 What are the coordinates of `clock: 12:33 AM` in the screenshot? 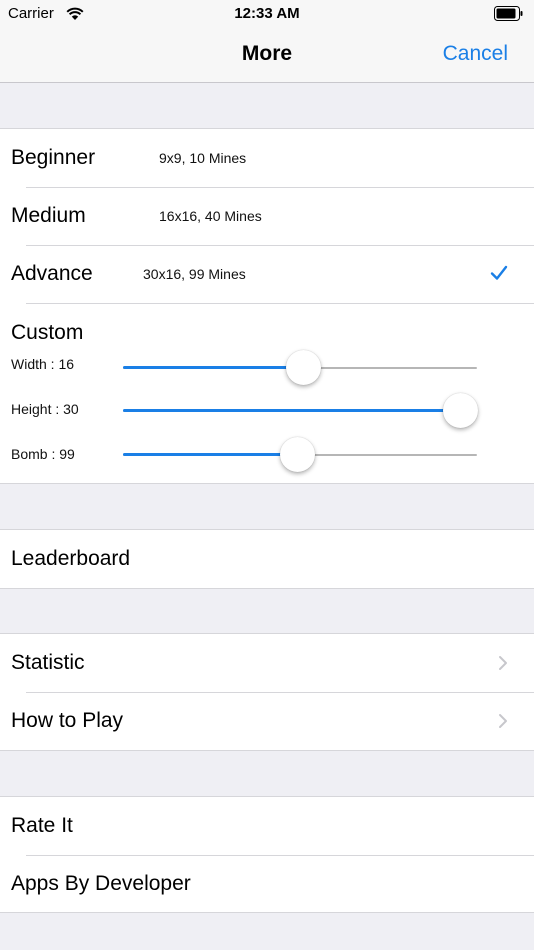 It's located at (267, 13).